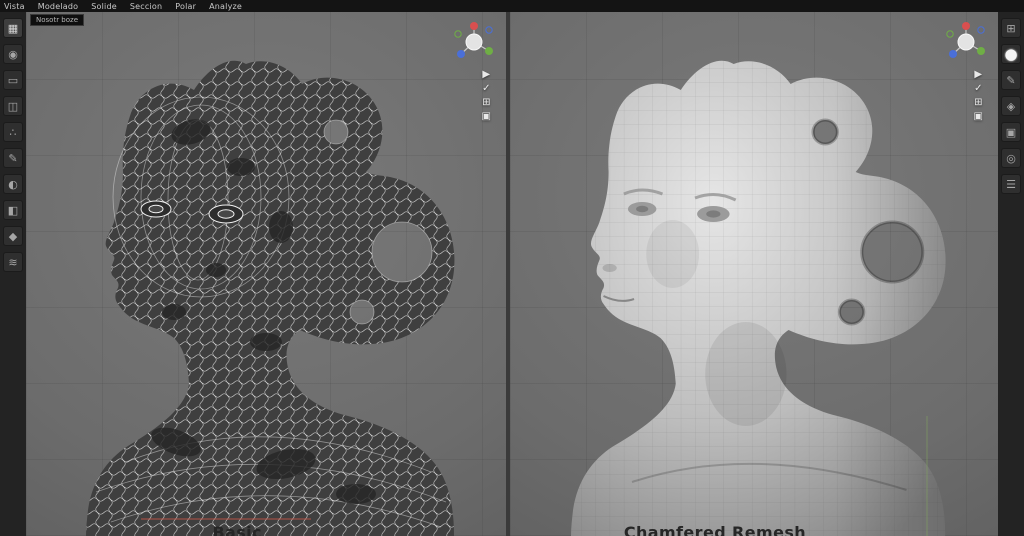  I want to click on tool-clay-button: ▭, so click(13, 80).